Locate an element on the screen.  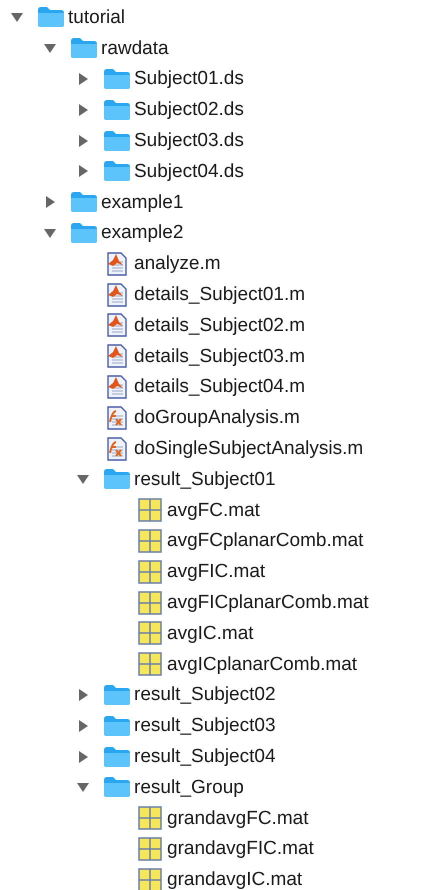
tree-item: avgFIC.mat is located at coordinates (216, 572).